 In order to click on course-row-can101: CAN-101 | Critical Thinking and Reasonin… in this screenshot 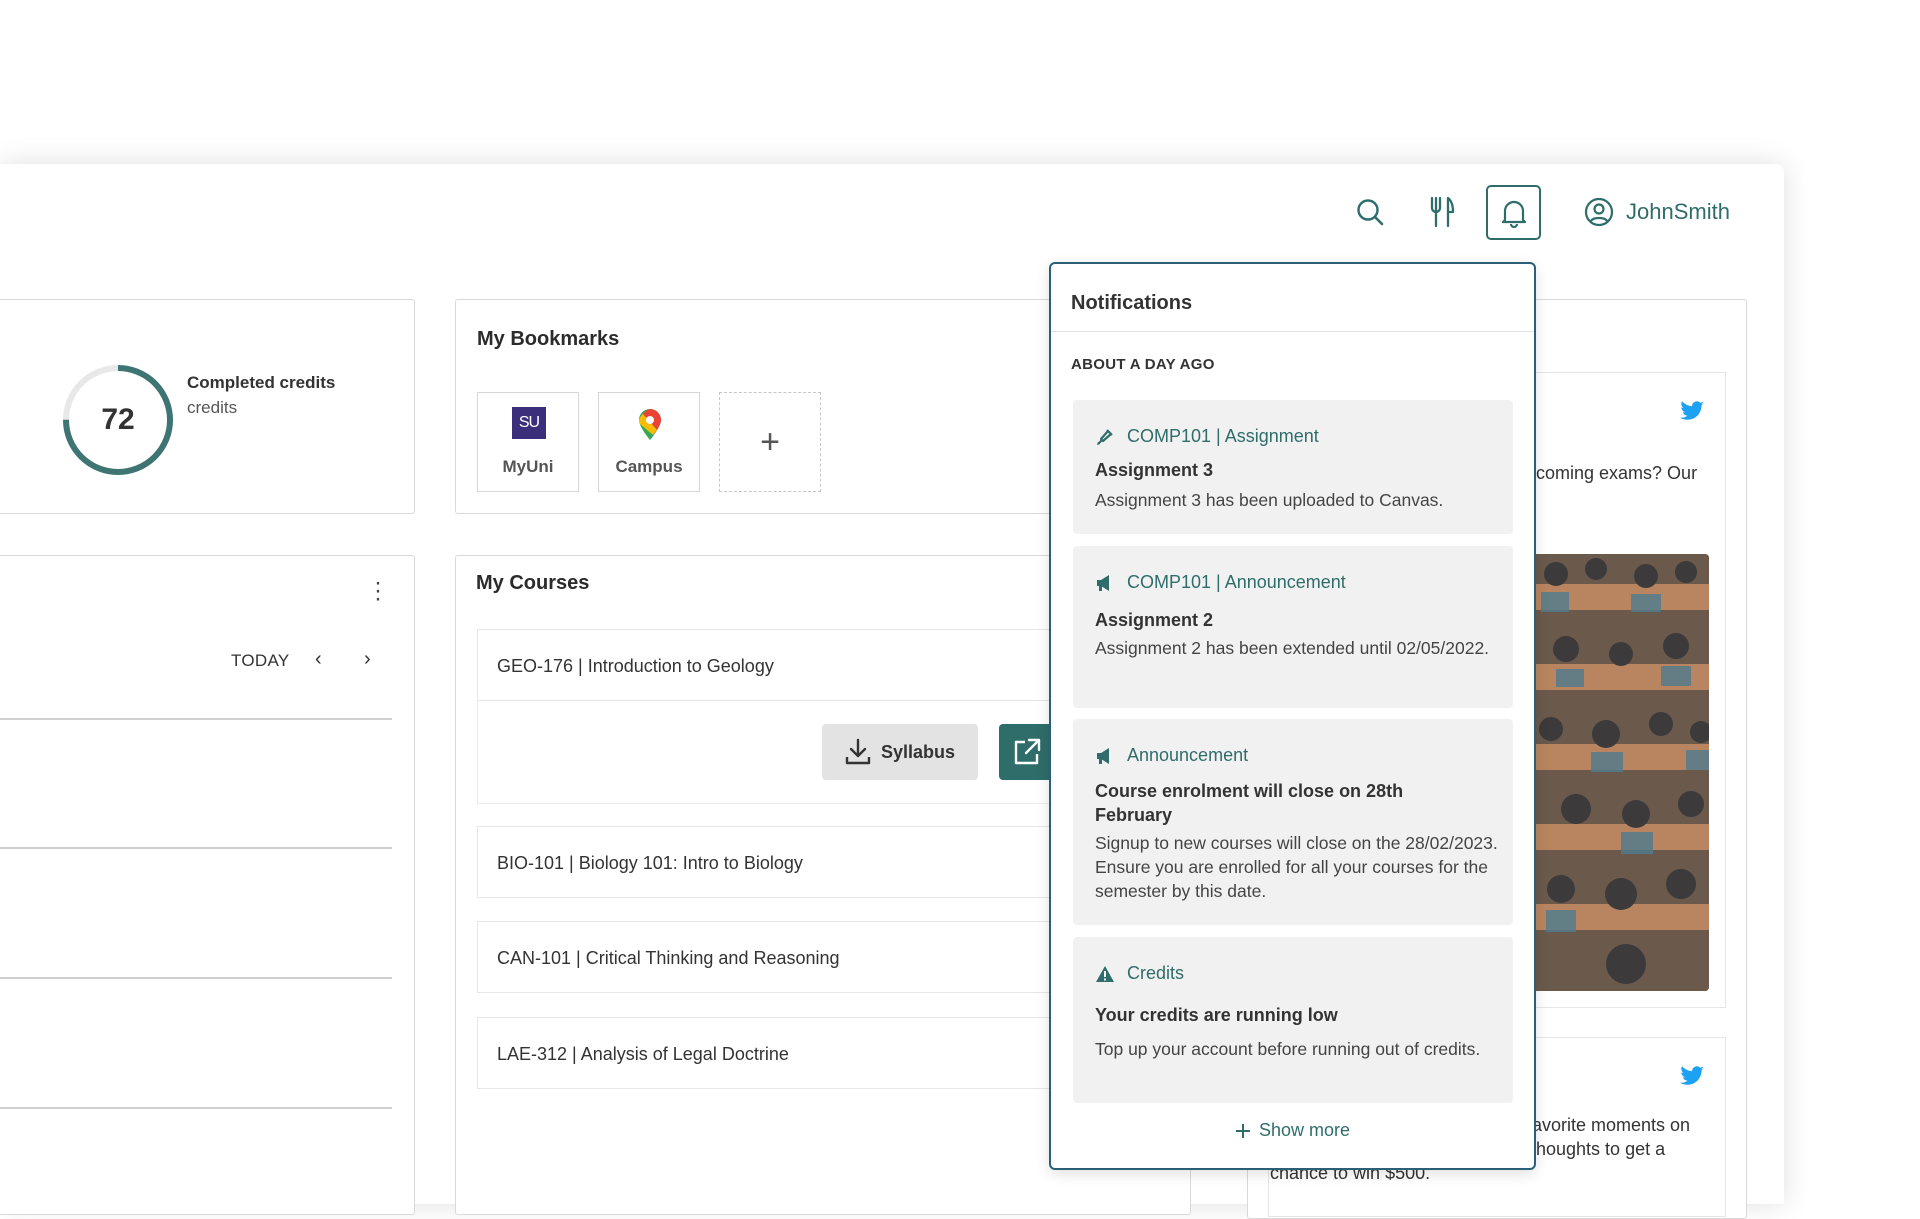, I will do `click(777, 957)`.